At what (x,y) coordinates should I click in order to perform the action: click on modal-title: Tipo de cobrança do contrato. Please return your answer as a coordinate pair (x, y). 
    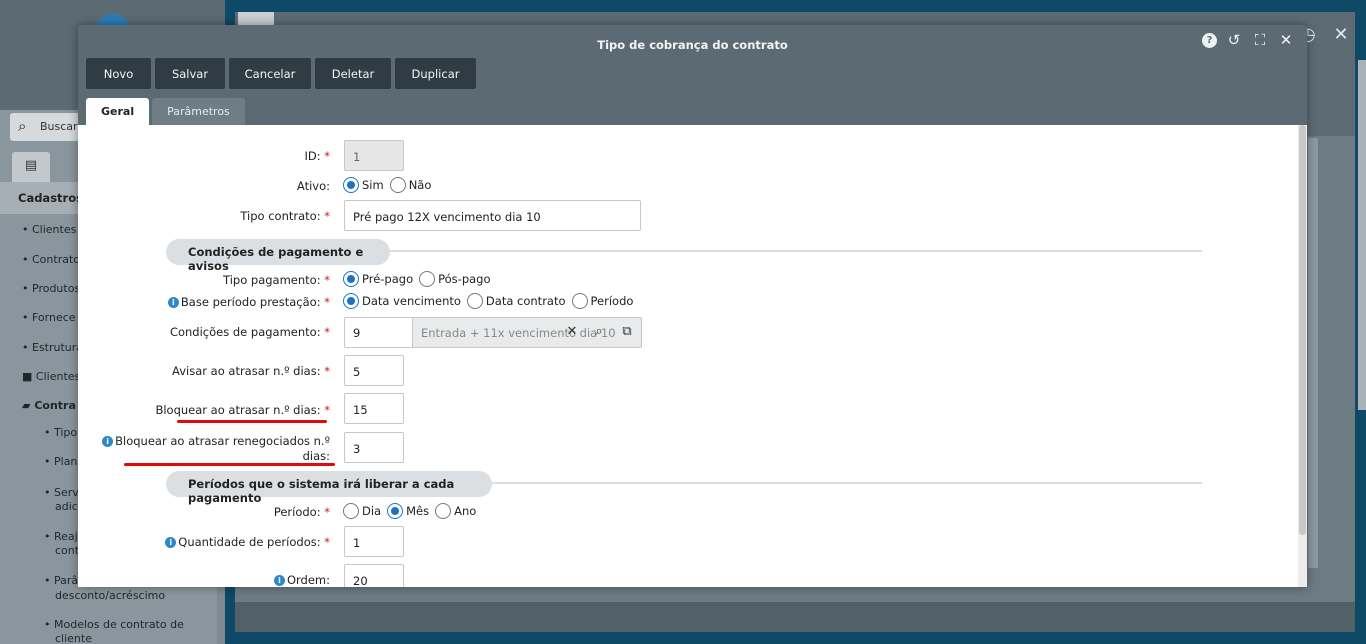
    Looking at the image, I should click on (692, 45).